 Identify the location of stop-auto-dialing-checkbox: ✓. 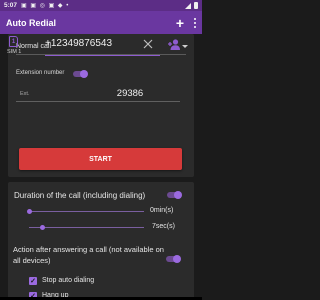
(33, 281).